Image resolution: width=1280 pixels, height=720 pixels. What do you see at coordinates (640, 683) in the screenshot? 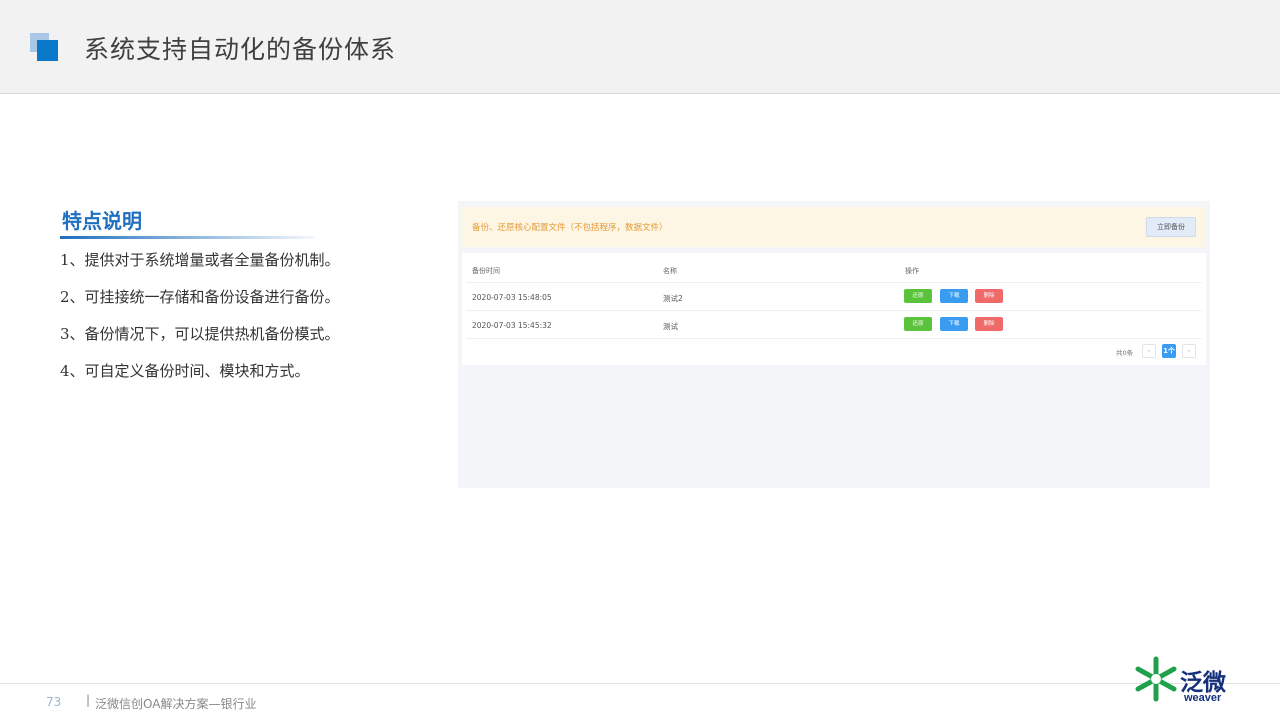
I see `footer-divider` at bounding box center [640, 683].